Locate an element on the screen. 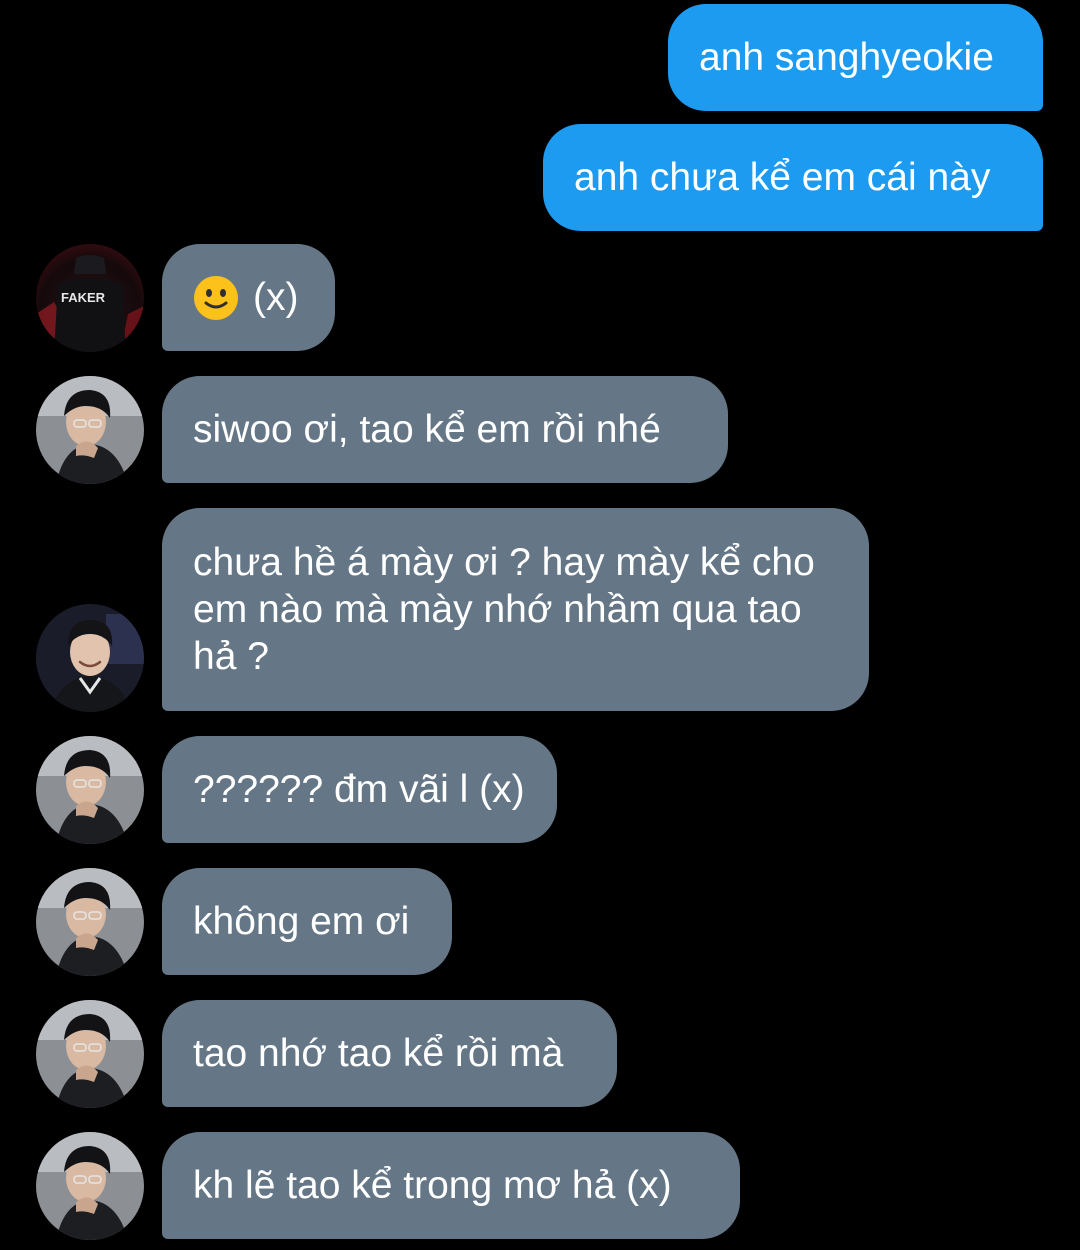 Image resolution: width=1080 pixels, height=1250 pixels. incoming-message-bubble: không em ơi is located at coordinates (307, 921).